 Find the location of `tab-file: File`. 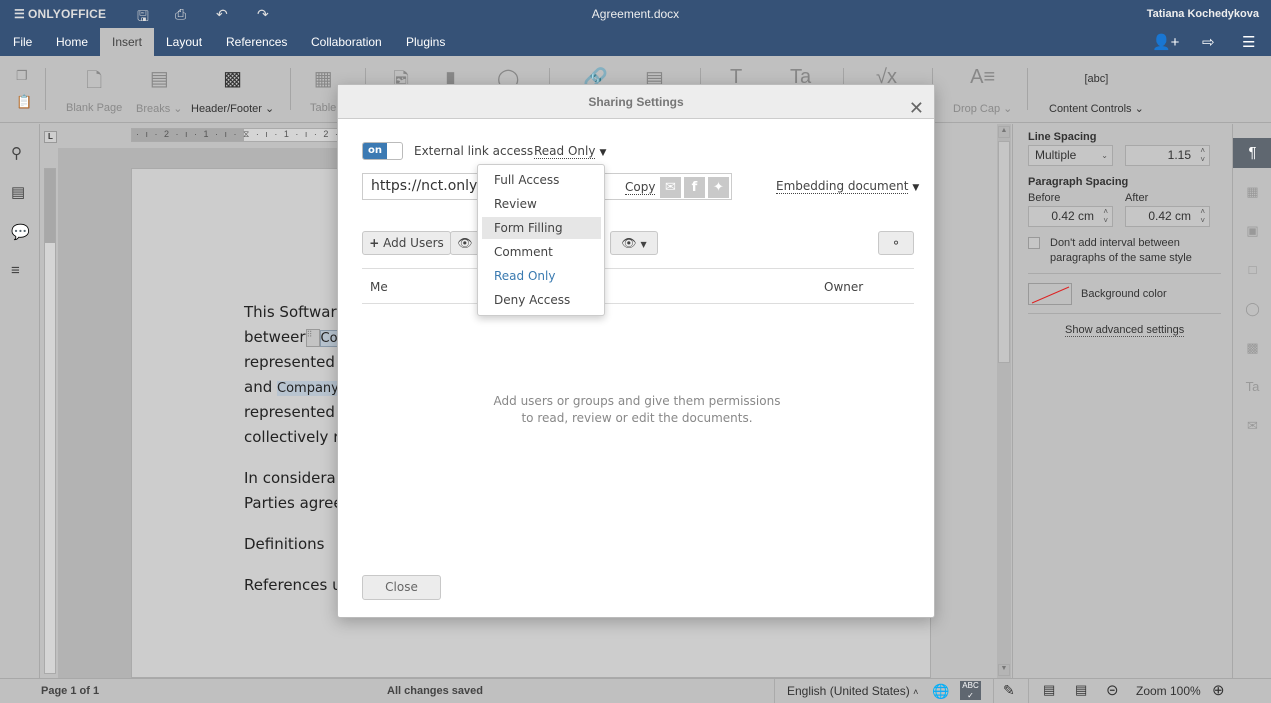

tab-file: File is located at coordinates (22, 42).